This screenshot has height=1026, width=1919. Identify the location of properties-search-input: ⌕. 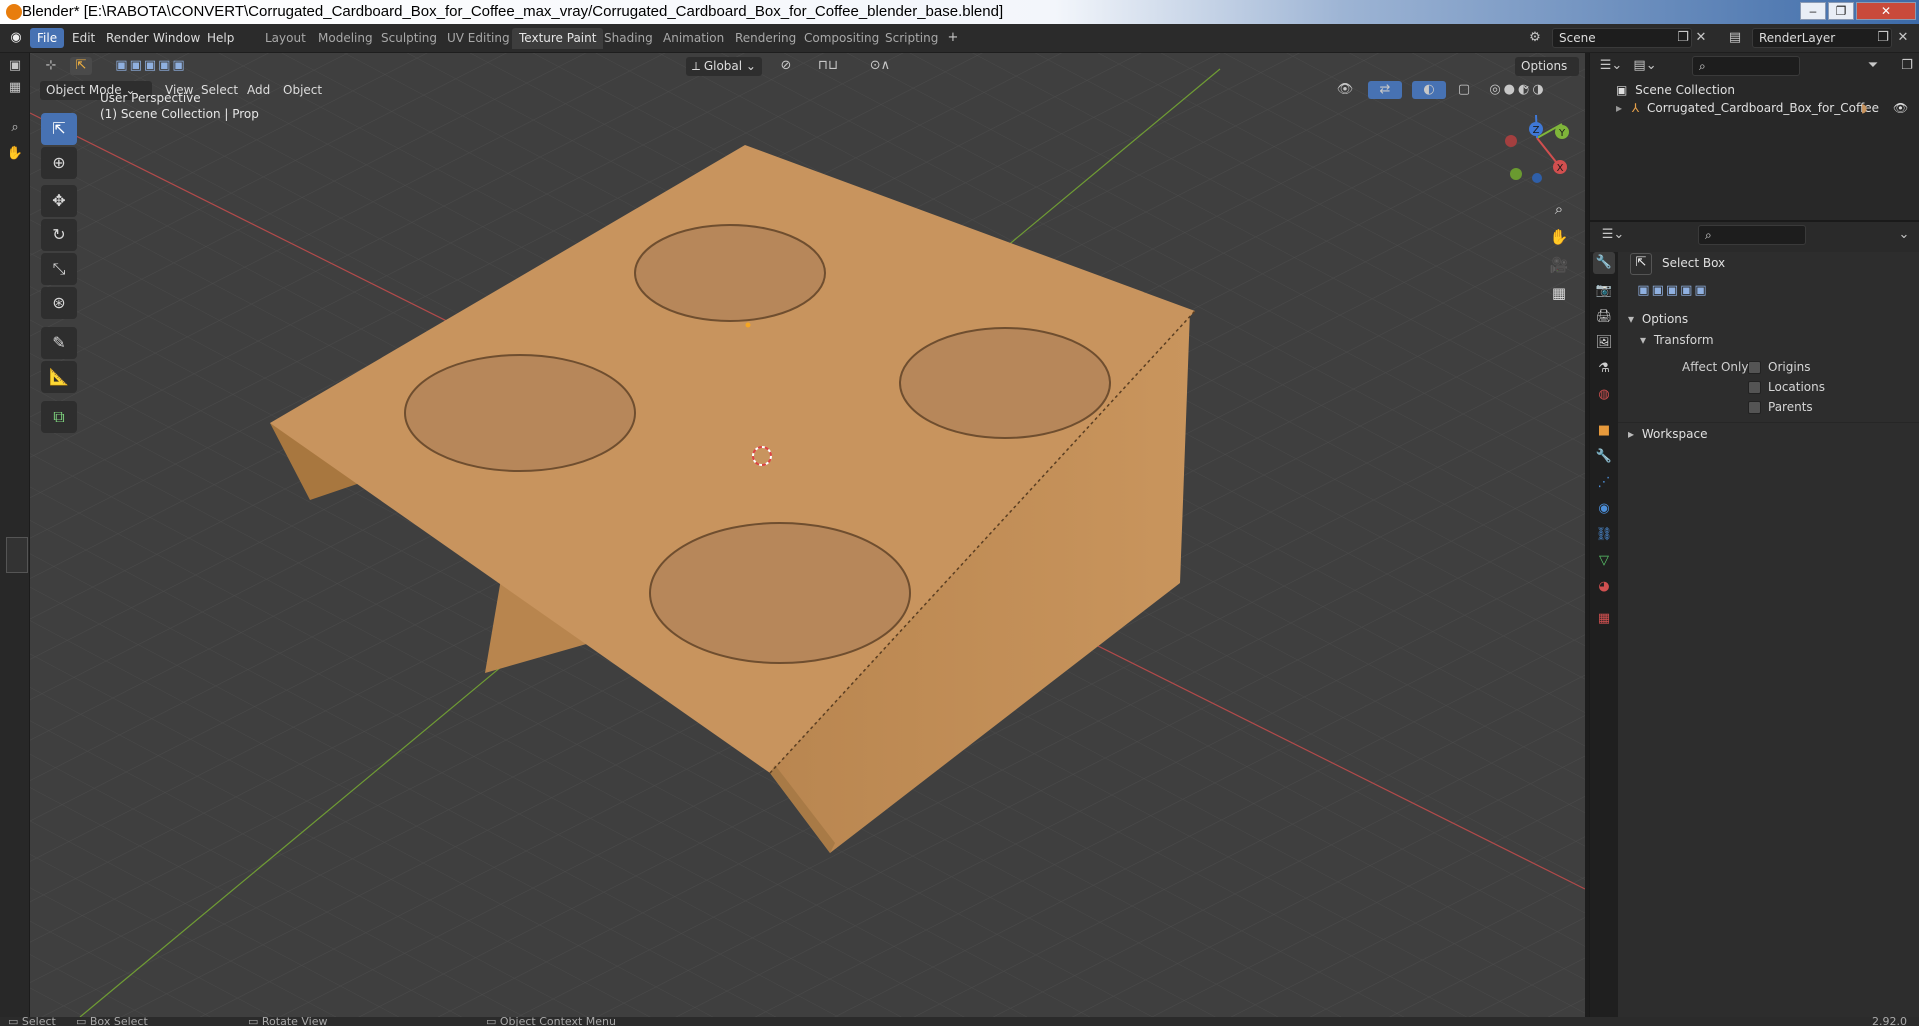
(1752, 235).